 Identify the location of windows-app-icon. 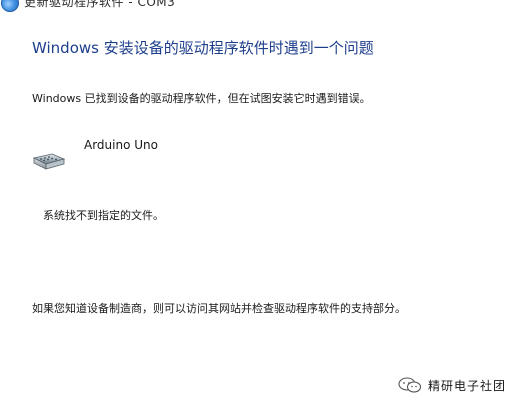
(10, 6).